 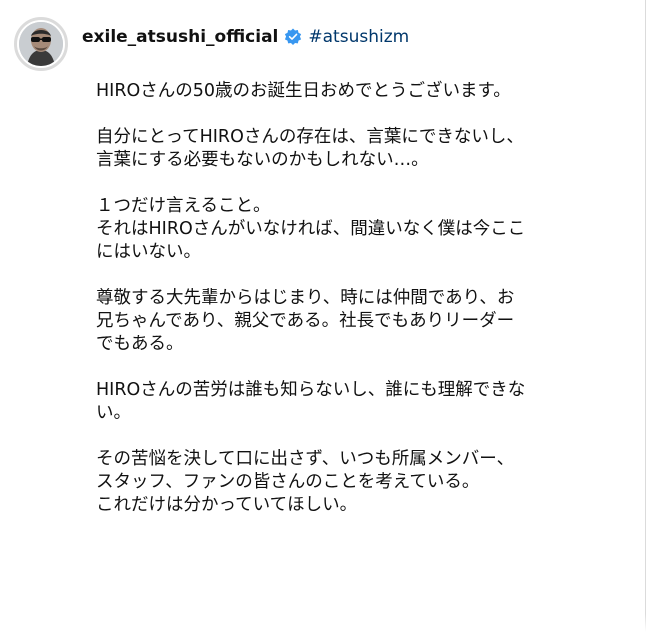 I want to click on caption-paragraph: HIROさんの苦労は誰も知らないし、誰にも理解できな い。, so click(x=356, y=402).